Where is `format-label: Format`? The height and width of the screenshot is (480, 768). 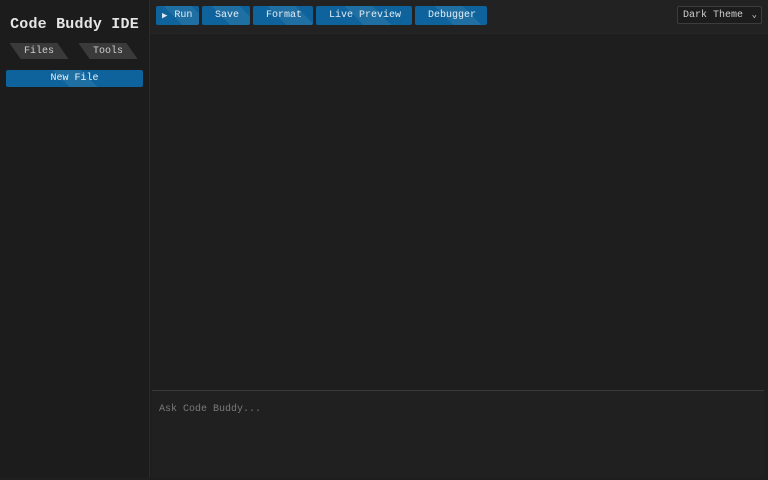
format-label: Format is located at coordinates (284, 15).